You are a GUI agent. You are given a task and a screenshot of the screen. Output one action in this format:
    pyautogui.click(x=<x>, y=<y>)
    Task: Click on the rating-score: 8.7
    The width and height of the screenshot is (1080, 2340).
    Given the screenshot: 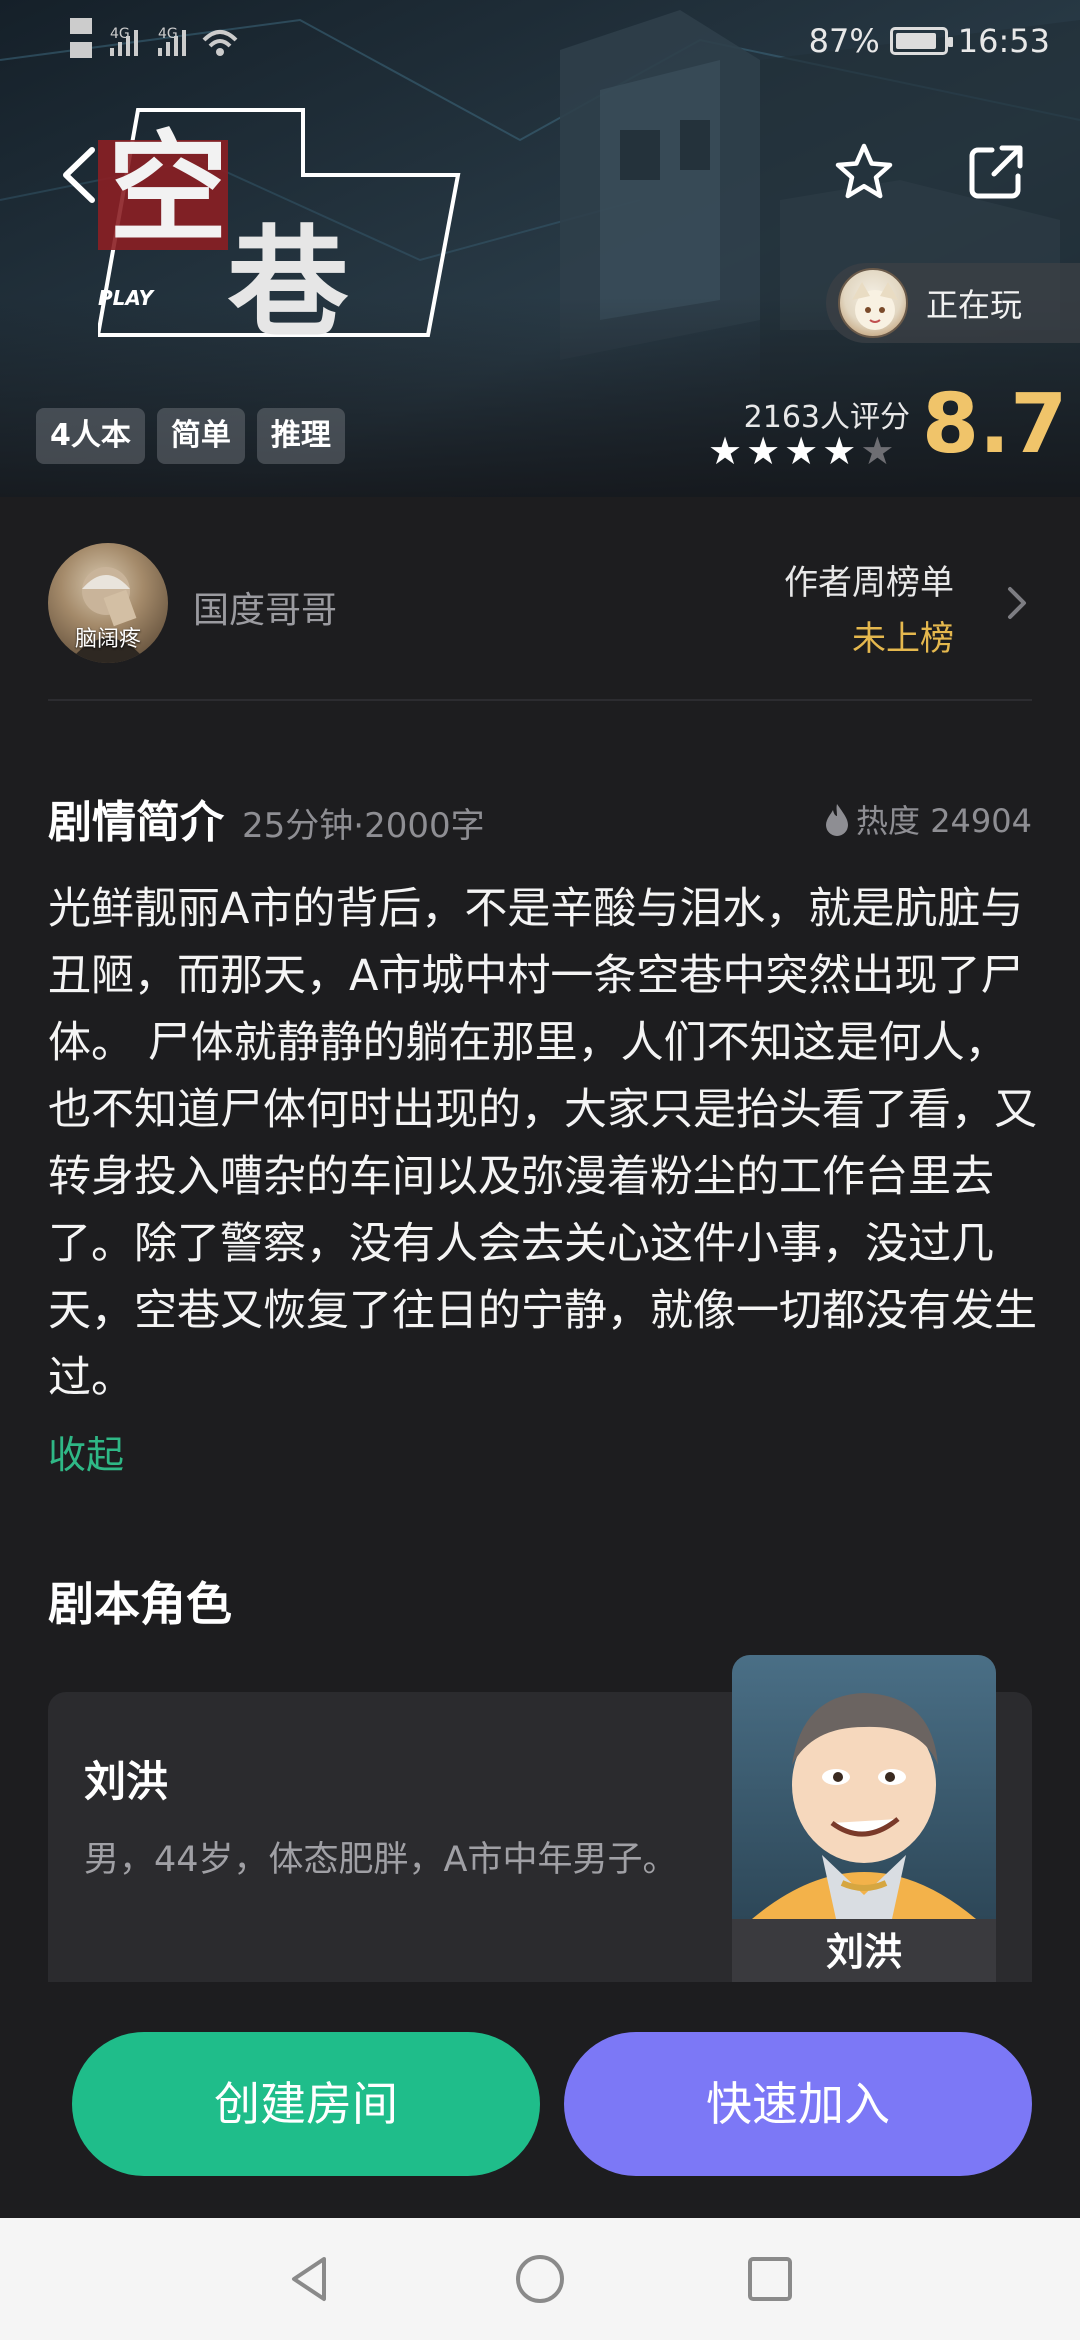 What is the action you would take?
    pyautogui.click(x=995, y=424)
    